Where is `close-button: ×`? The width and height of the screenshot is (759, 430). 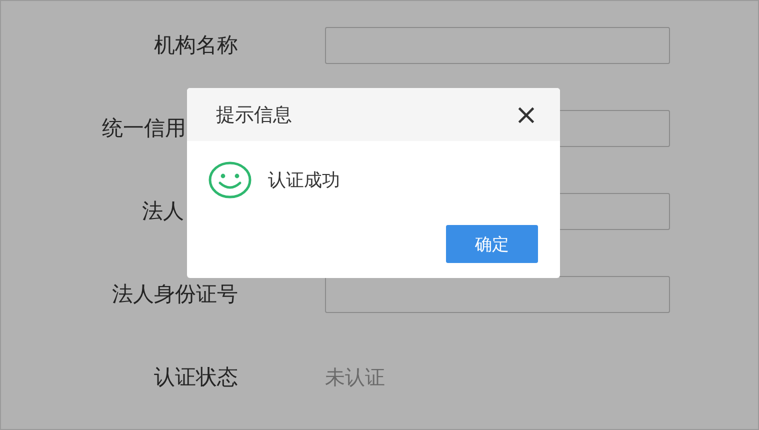
close-button: × is located at coordinates (526, 114).